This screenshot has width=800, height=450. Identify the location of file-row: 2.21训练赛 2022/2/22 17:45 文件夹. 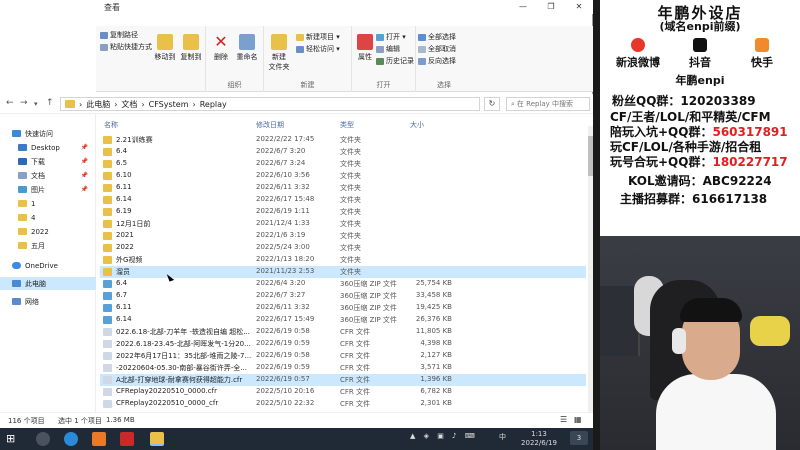
(343, 140).